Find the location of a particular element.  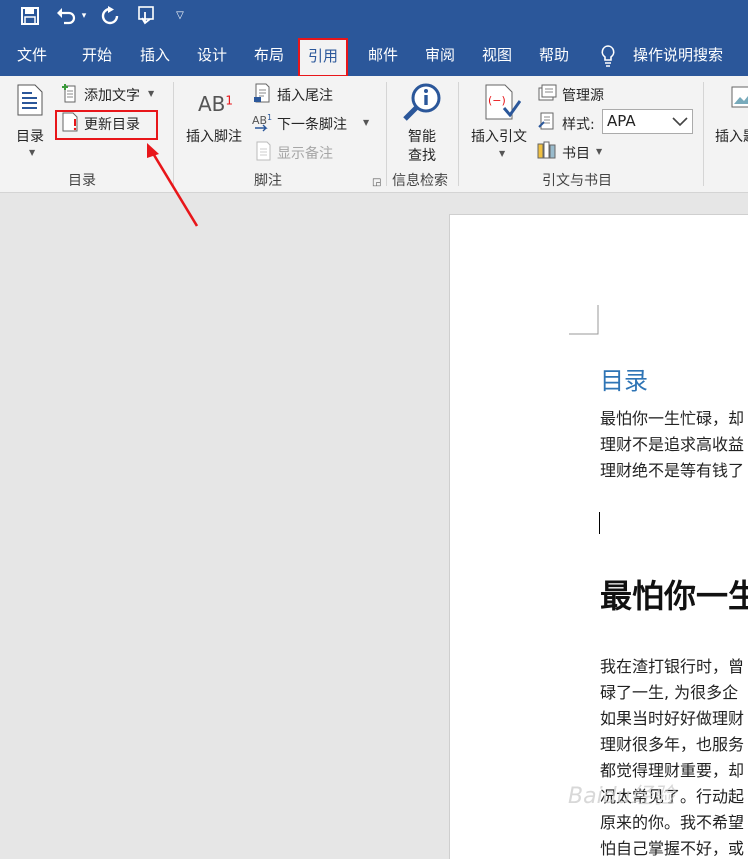

next-footnote-icon: AB 1 is located at coordinates (263, 124).